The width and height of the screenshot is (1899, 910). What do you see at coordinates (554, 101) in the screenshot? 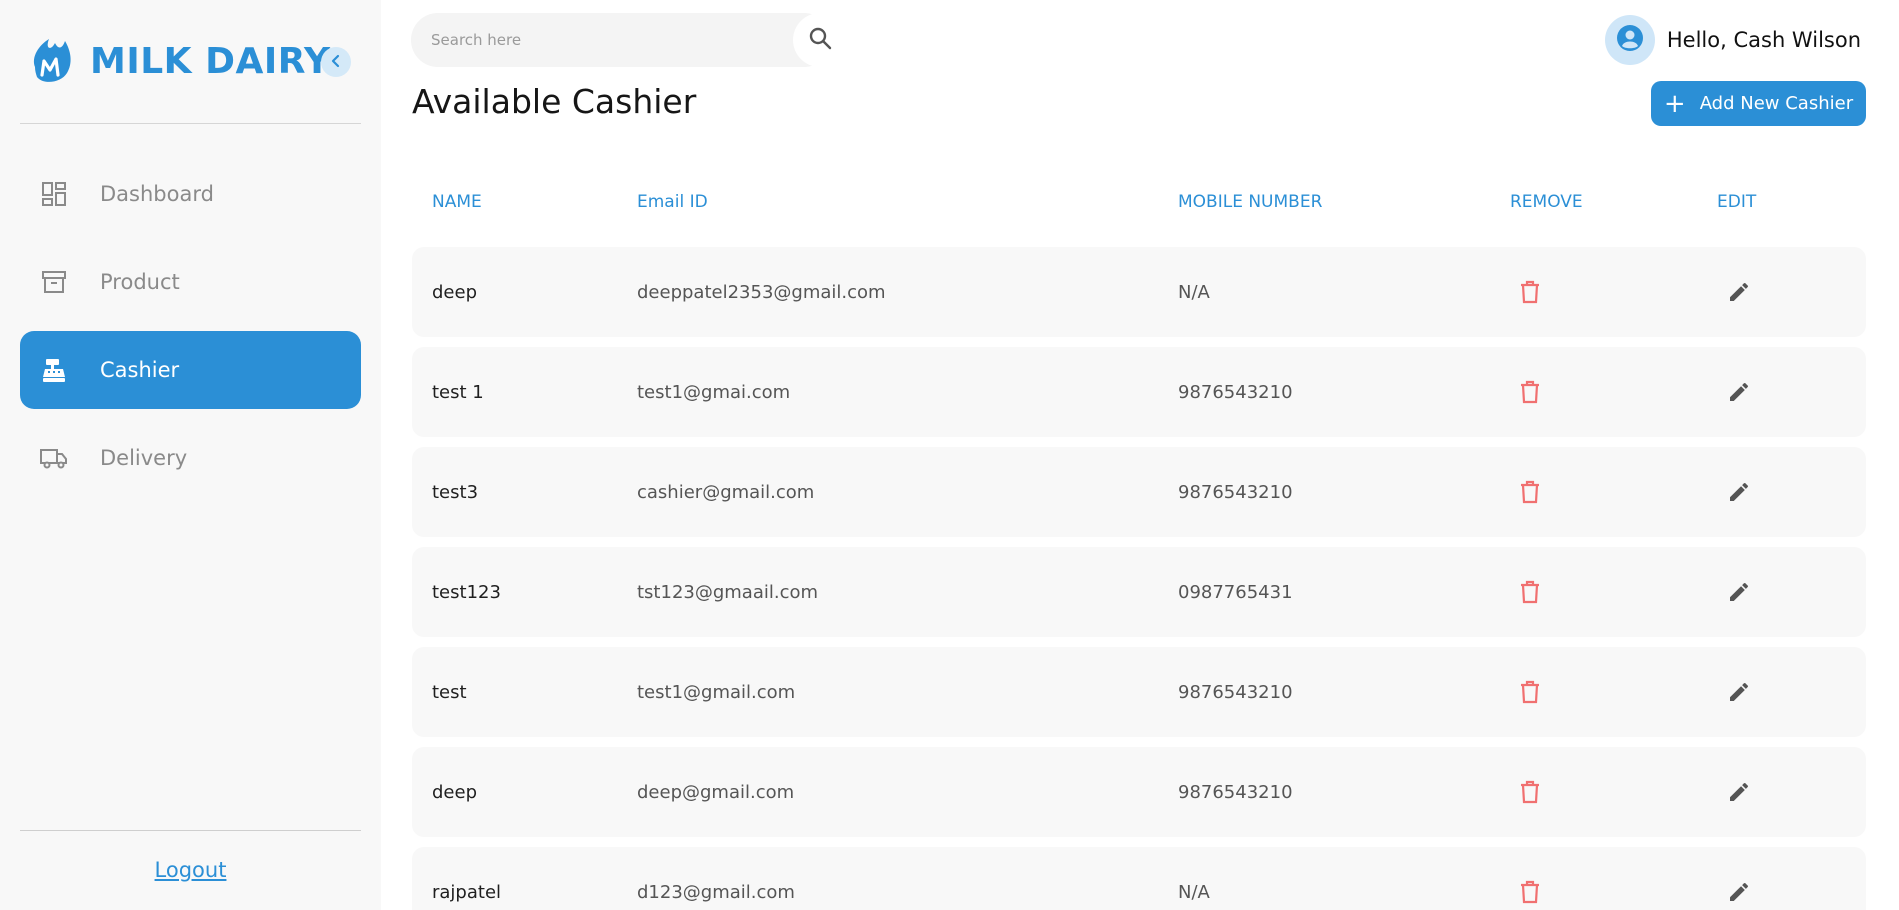
I see `page-title: Available Cashier` at bounding box center [554, 101].